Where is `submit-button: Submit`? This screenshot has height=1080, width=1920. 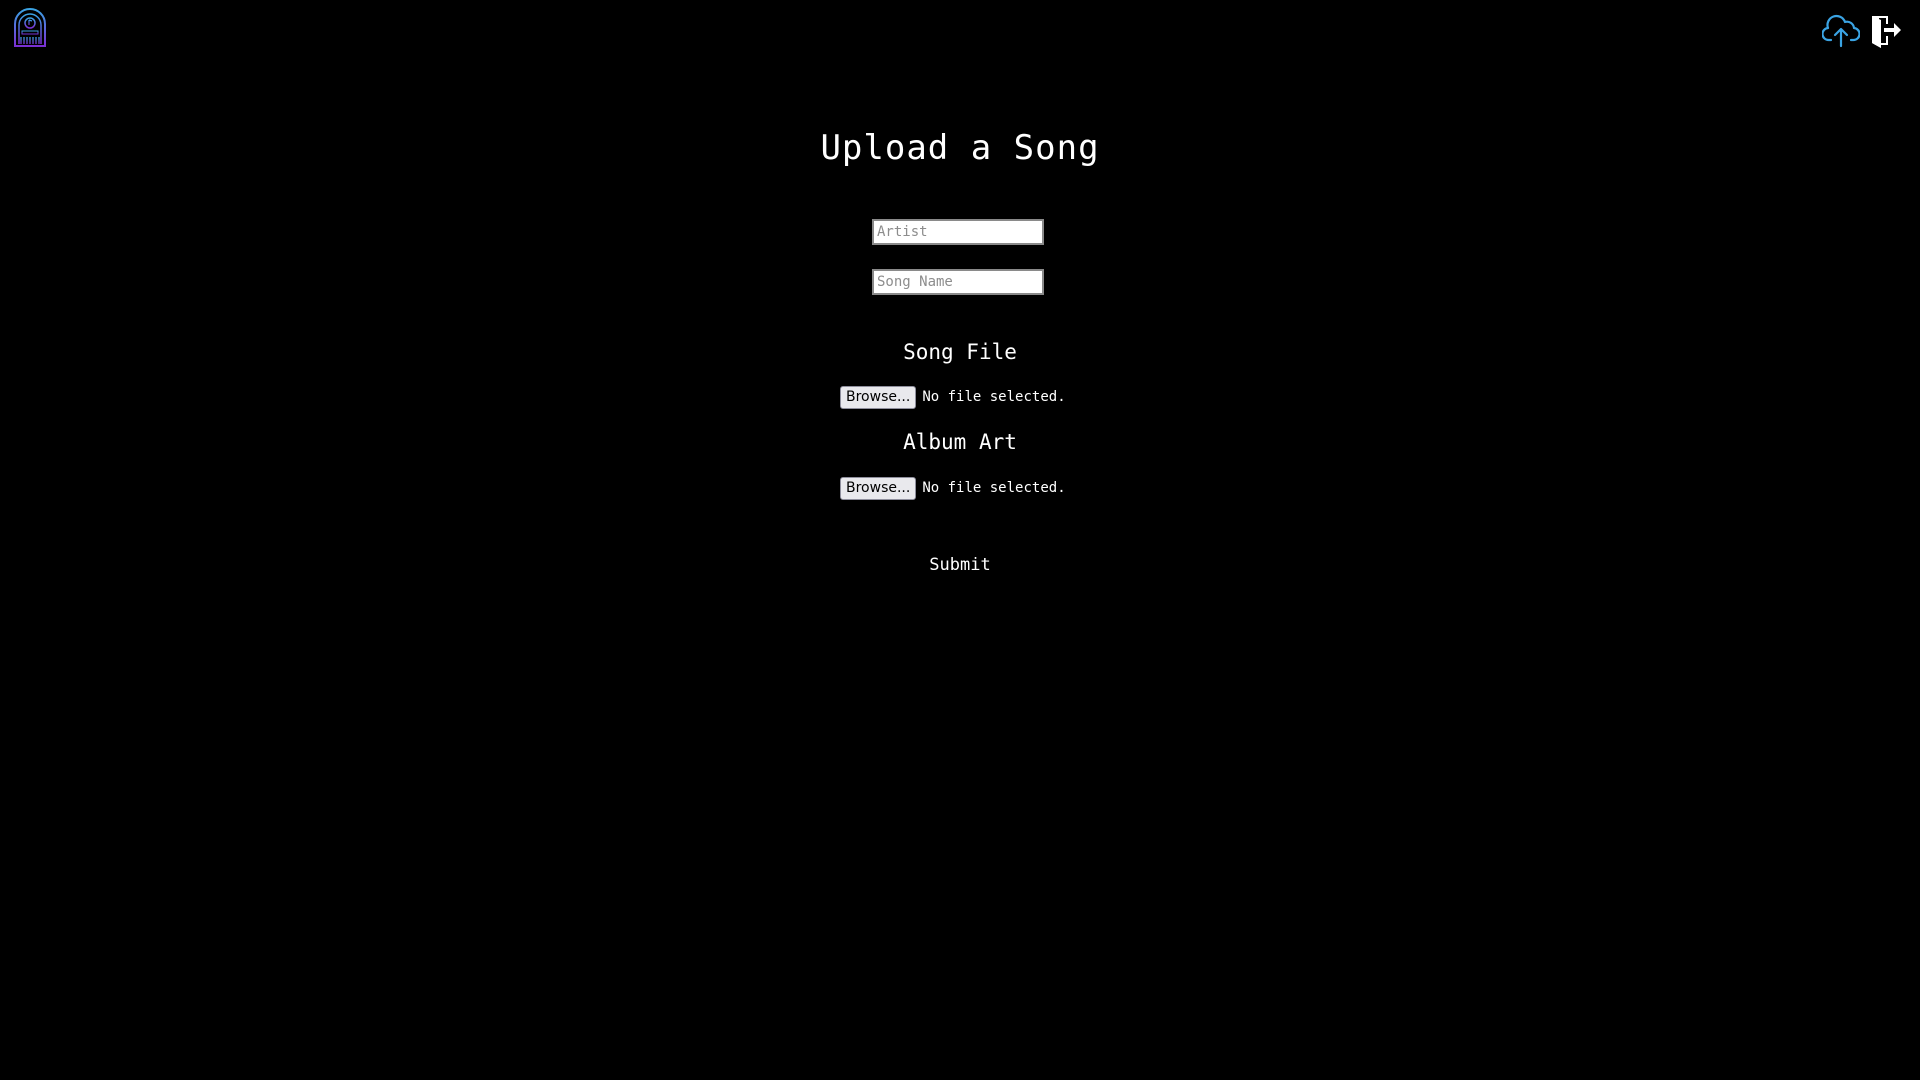 submit-button: Submit is located at coordinates (960, 565).